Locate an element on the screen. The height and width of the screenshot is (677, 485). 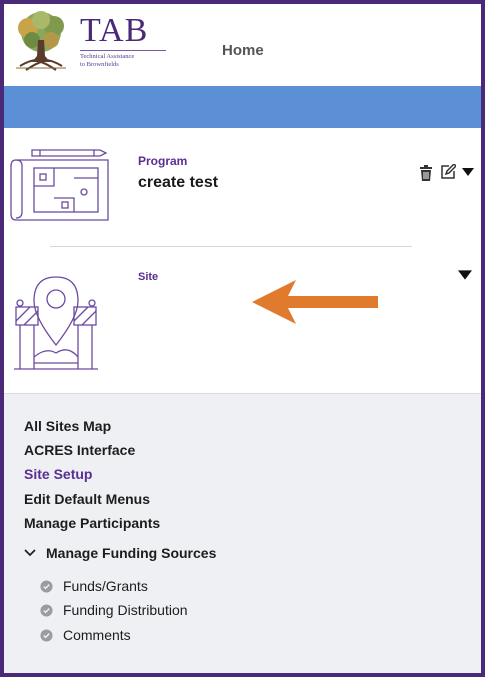
menu-item-edit-default-menus: Edit Default Menus is located at coordinates (87, 499).